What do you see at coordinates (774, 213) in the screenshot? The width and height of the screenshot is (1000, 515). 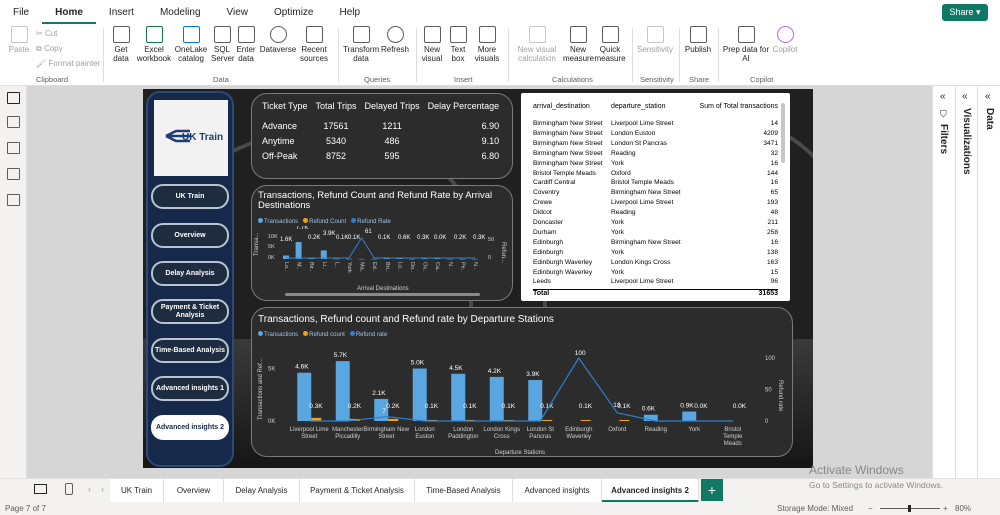 I see `table-cell: 48` at bounding box center [774, 213].